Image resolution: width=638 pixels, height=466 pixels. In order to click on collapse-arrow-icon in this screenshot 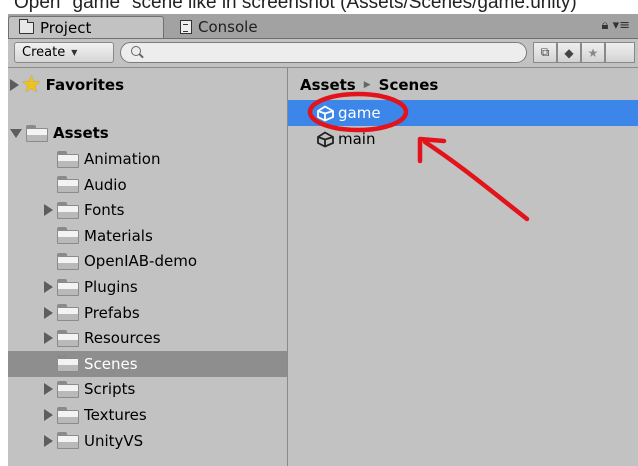, I will do `click(16, 133)`.